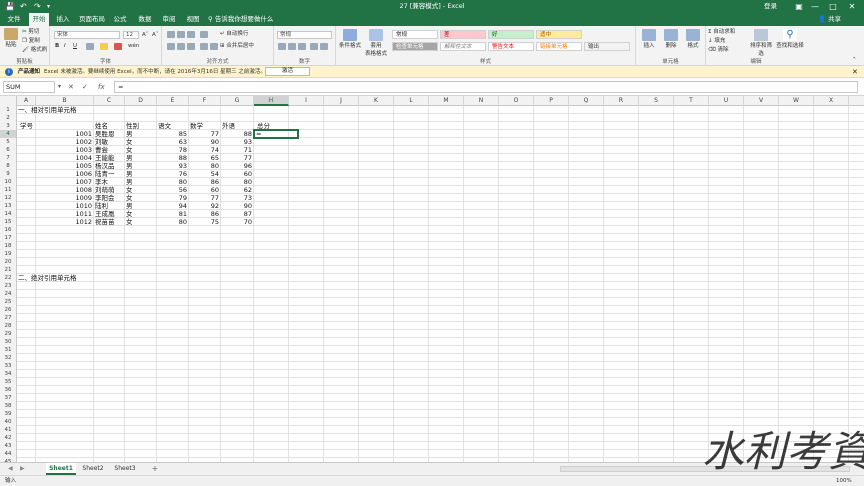 The height and width of the screenshot is (486, 864). Describe the element at coordinates (59, 87) in the screenshot. I see `name-box-dropdown-icon: ▾` at that location.